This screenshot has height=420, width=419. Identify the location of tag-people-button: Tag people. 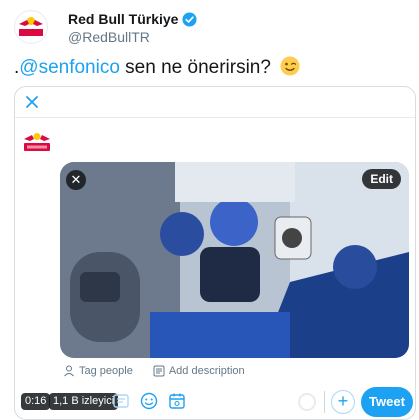
(98, 371).